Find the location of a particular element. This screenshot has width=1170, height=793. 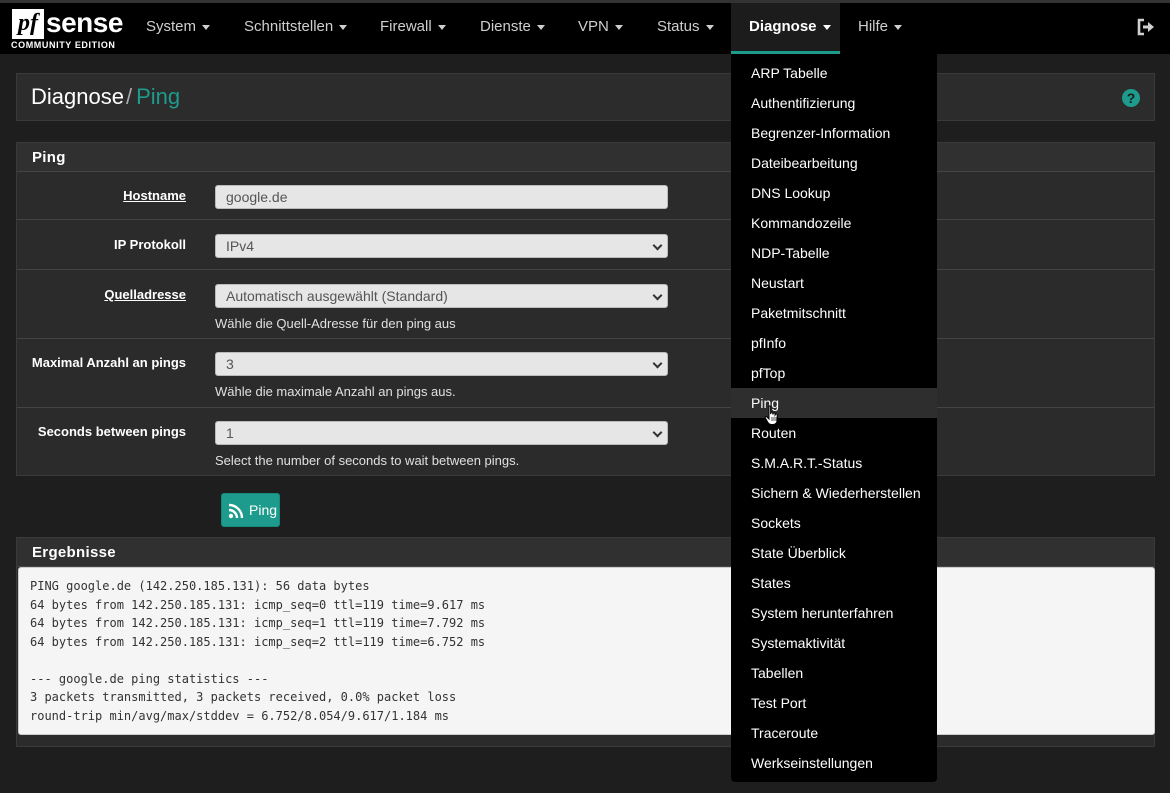

menu-item-reboot: Neustart is located at coordinates (834, 283).